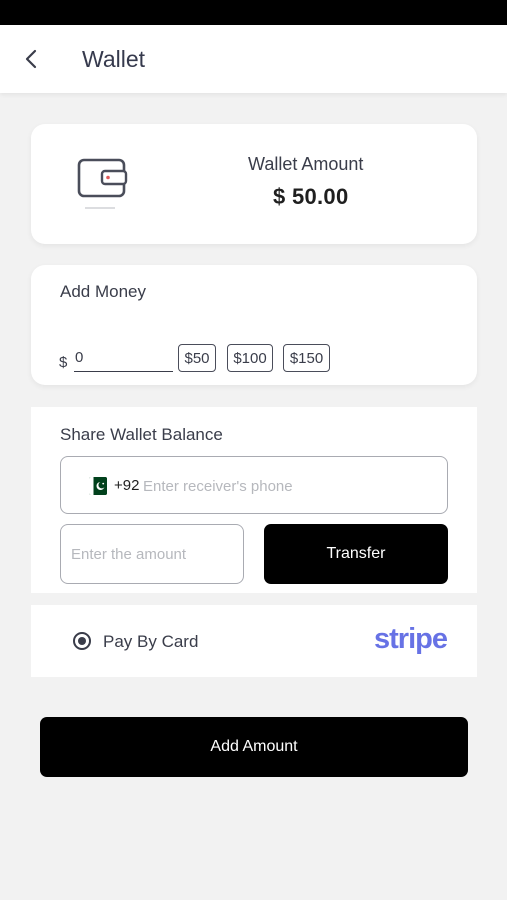 This screenshot has width=507, height=900. What do you see at coordinates (123, 358) in the screenshot?
I see `add-money-amount-input` at bounding box center [123, 358].